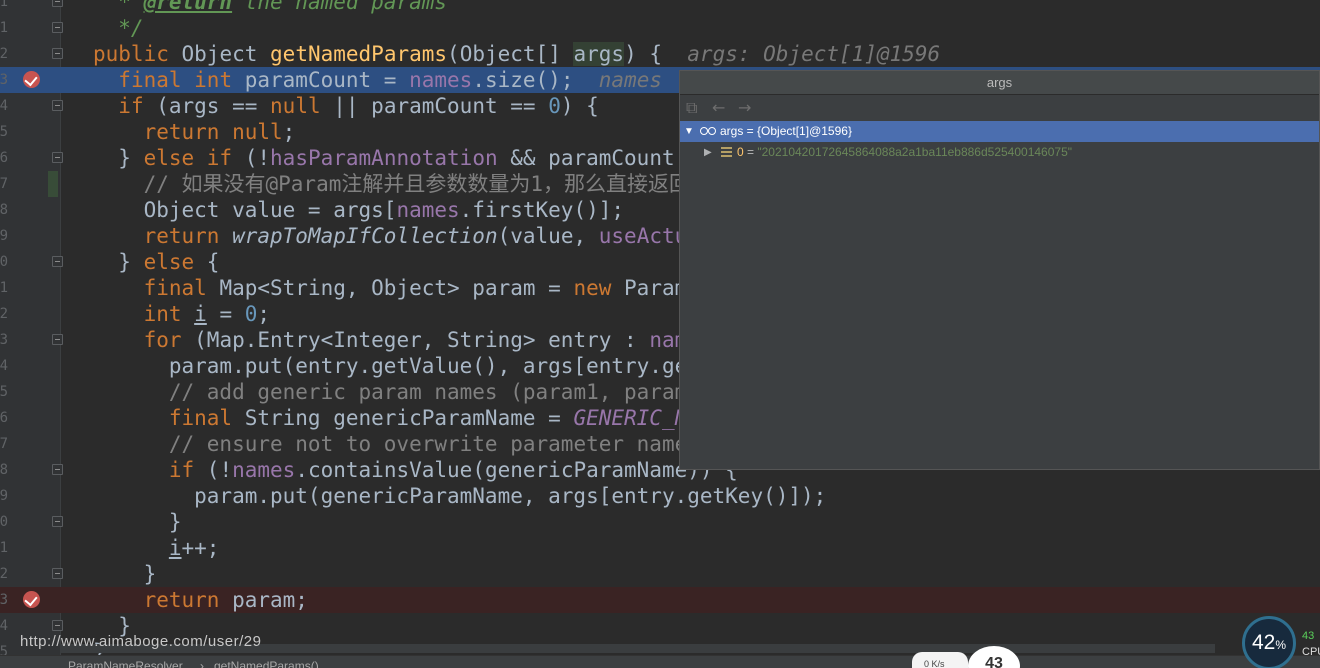 Image resolution: width=1320 pixels, height=668 pixels. I want to click on tree-node-name: 0, so click(740, 152).